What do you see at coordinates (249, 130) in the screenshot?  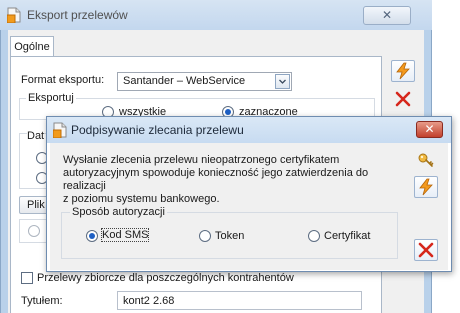 I see `signing-dialog-titlebar: Podpisywanie zlecania przelewu ✕` at bounding box center [249, 130].